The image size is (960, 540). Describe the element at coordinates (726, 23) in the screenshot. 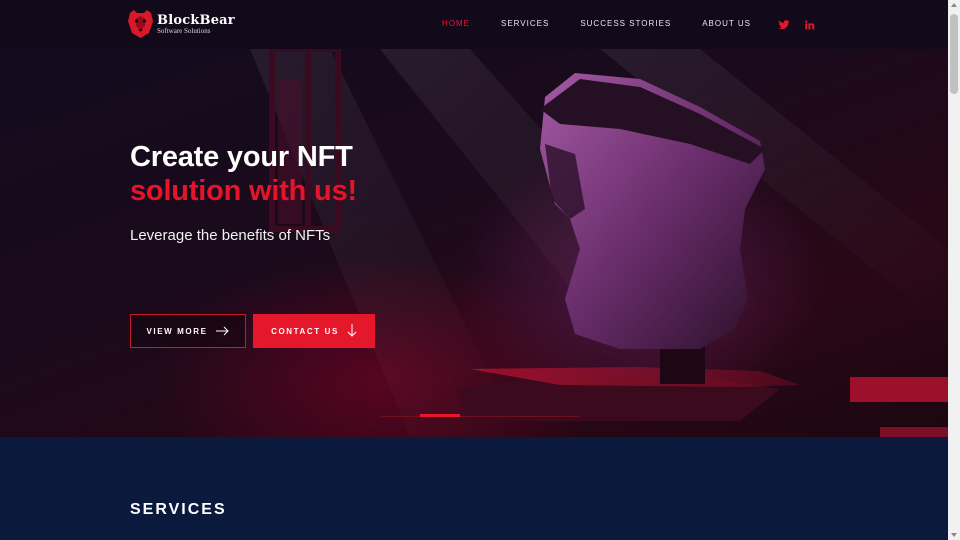

I see `nav-item-about-us: ABOUT US` at that location.